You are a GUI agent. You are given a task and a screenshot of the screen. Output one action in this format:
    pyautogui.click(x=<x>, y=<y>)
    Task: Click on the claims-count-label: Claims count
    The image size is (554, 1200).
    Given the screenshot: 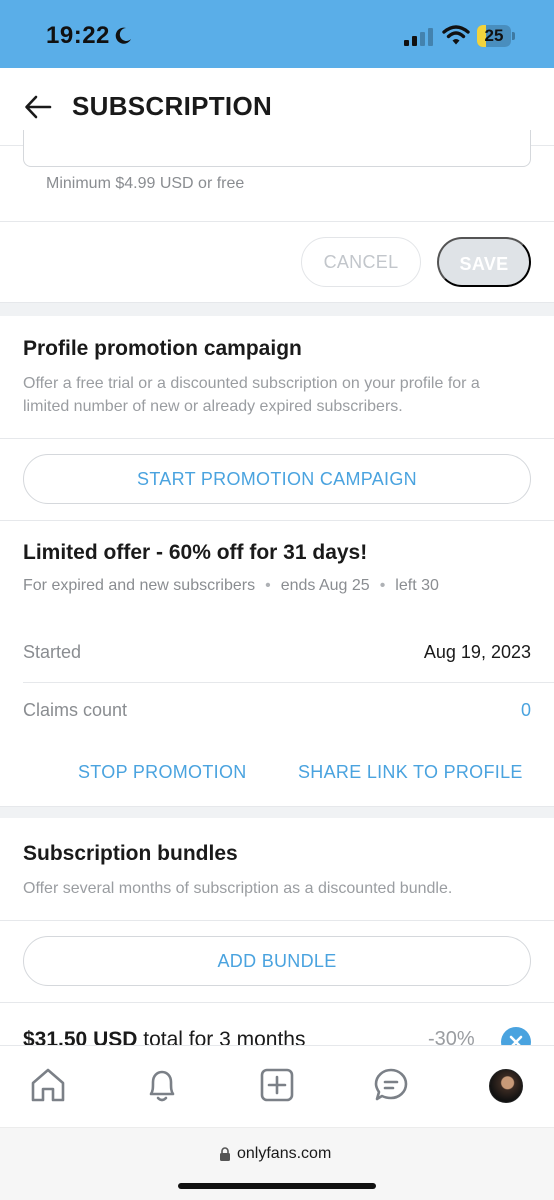 What is the action you would take?
    pyautogui.click(x=75, y=710)
    